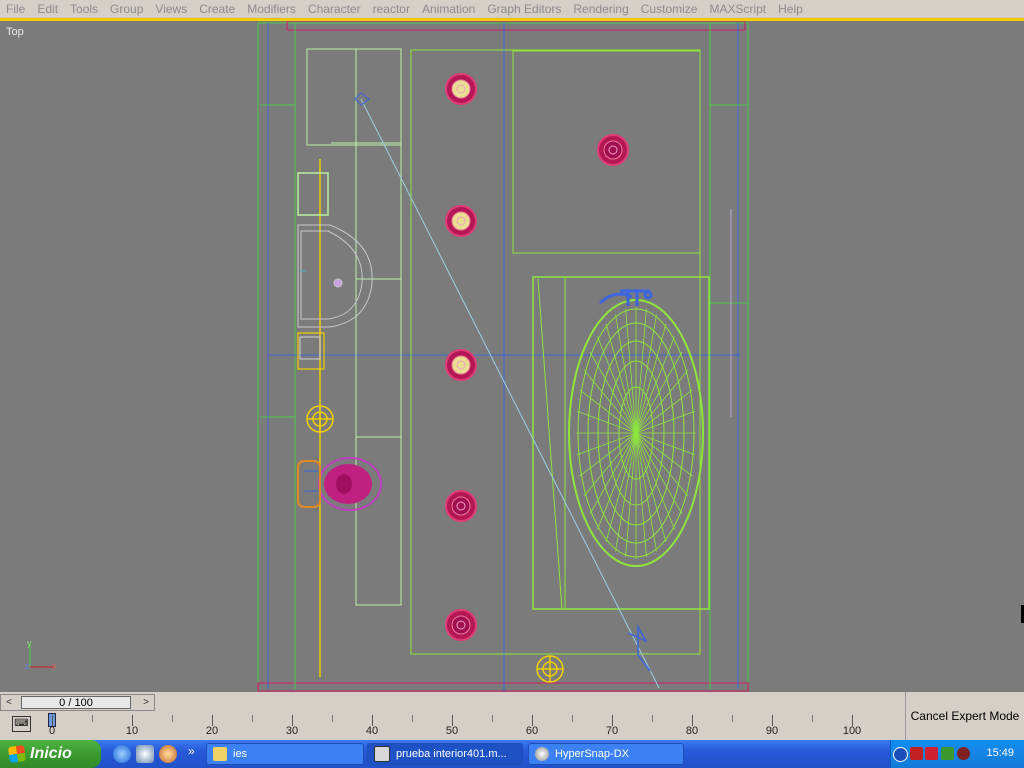 This screenshot has height=768, width=1024. Describe the element at coordinates (240, 754) in the screenshot. I see `task-label: ies` at that location.